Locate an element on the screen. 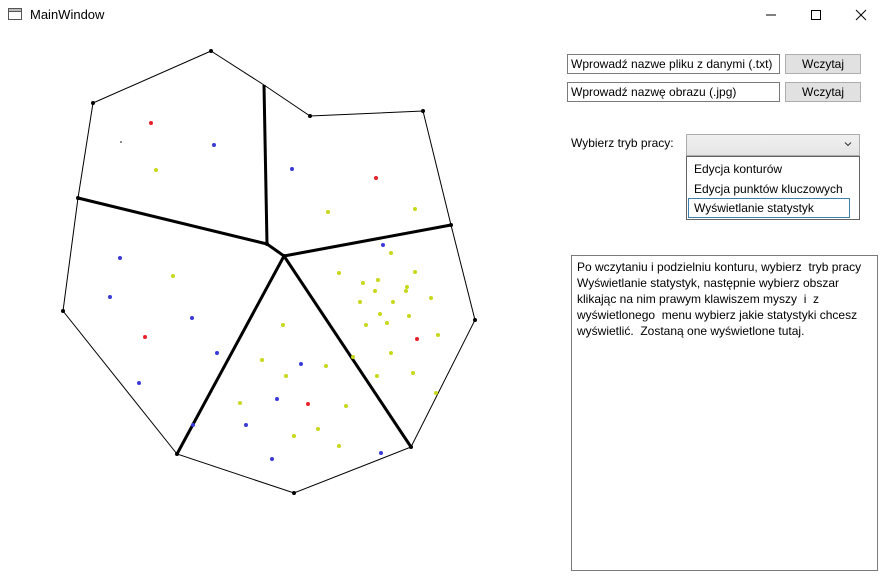 The width and height of the screenshot is (880, 576). chevron-down-icon is located at coordinates (848, 144).